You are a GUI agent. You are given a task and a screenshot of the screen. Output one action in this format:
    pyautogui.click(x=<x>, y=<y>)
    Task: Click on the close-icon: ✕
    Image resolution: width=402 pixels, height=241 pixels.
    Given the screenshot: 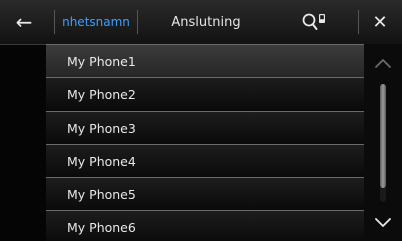 What is the action you would take?
    pyautogui.click(x=380, y=22)
    